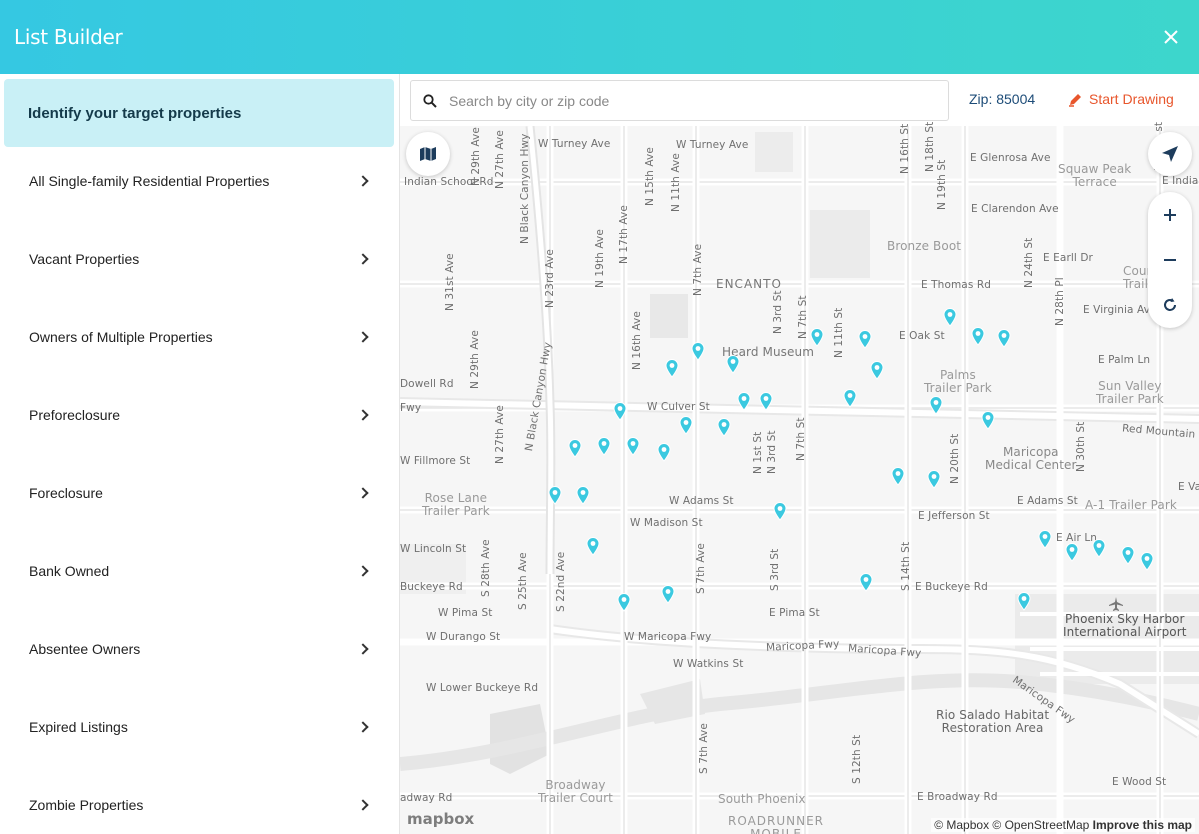  What do you see at coordinates (463, 637) in the screenshot?
I see `map-label: W Durango St` at bounding box center [463, 637].